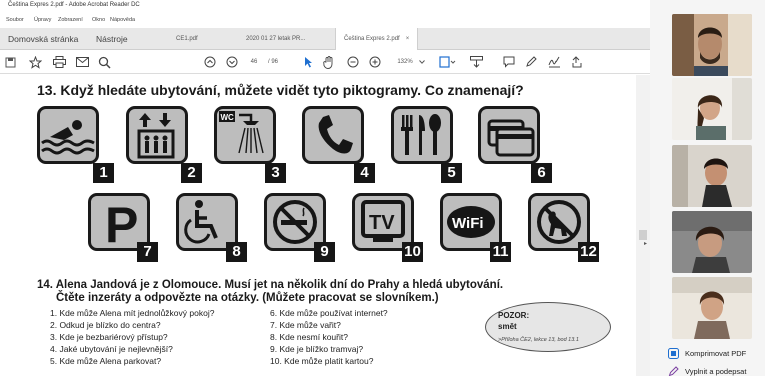  I want to click on print-icon, so click(59, 62).